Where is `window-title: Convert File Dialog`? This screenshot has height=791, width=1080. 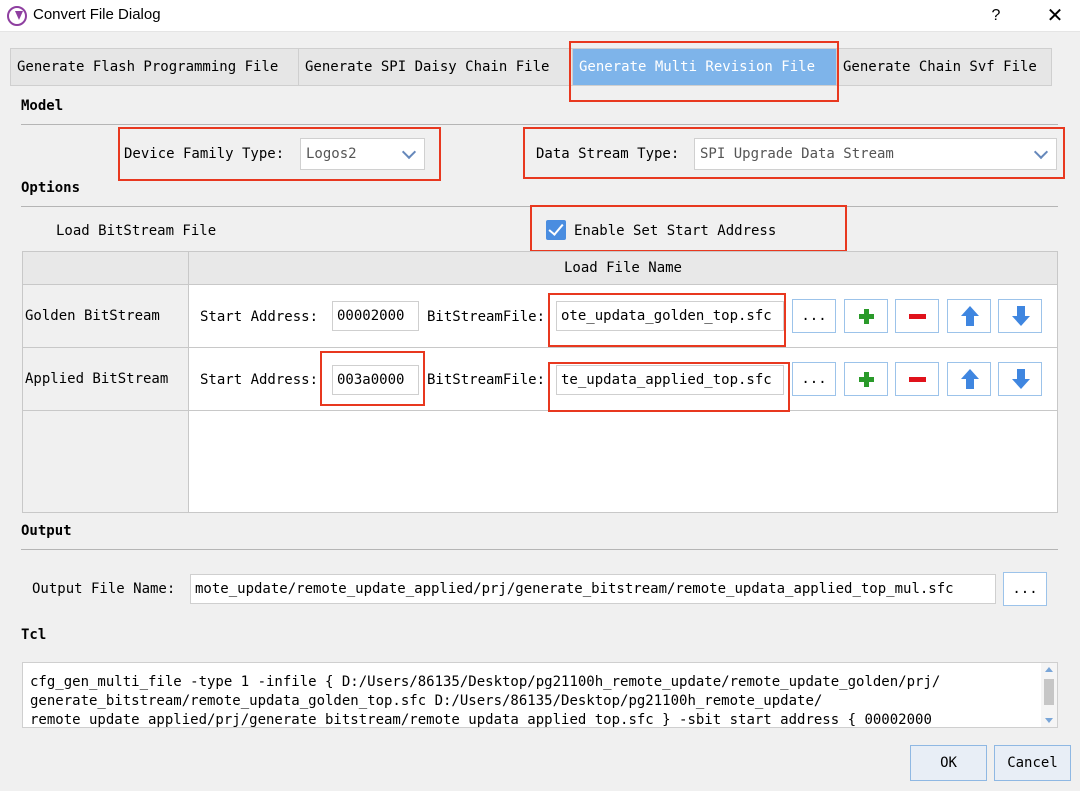
window-title: Convert File Dialog is located at coordinates (97, 14).